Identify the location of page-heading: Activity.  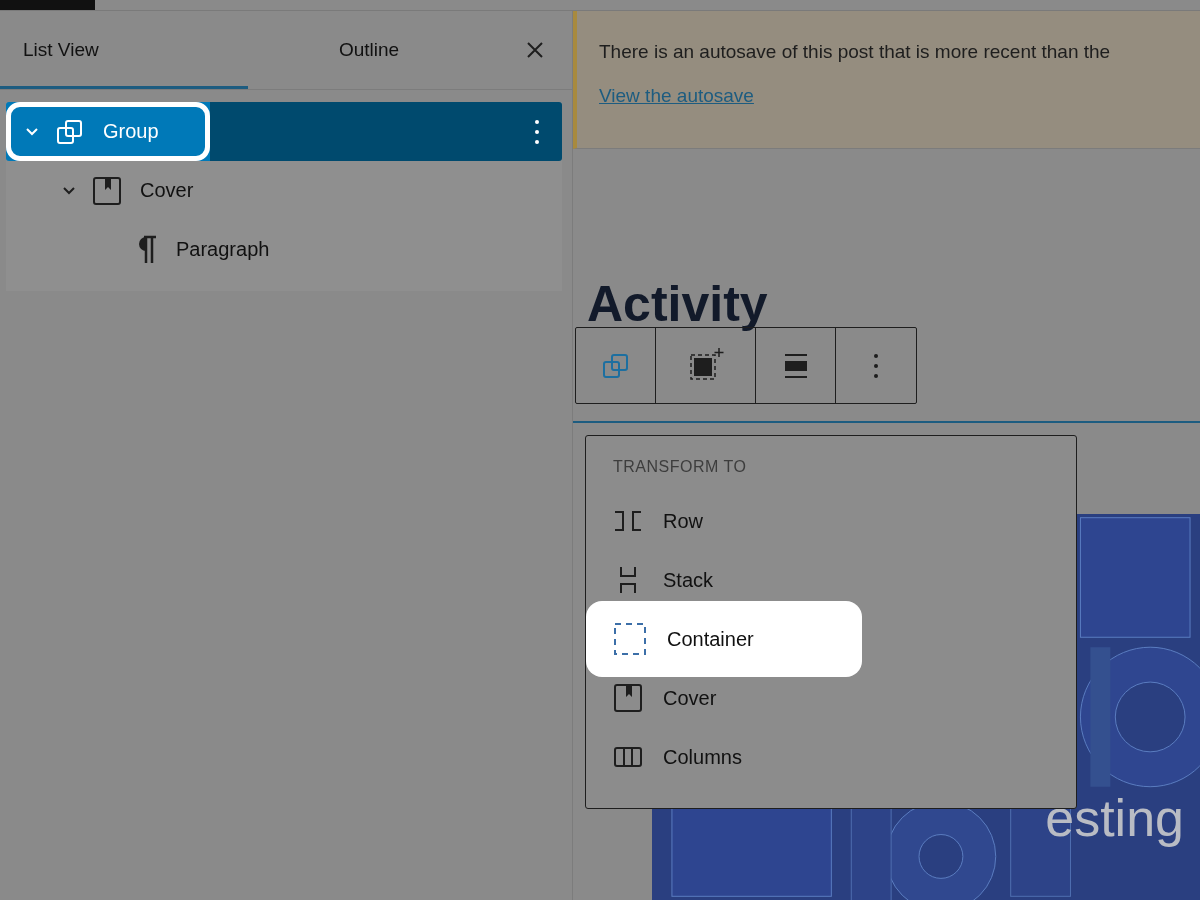
(678, 304).